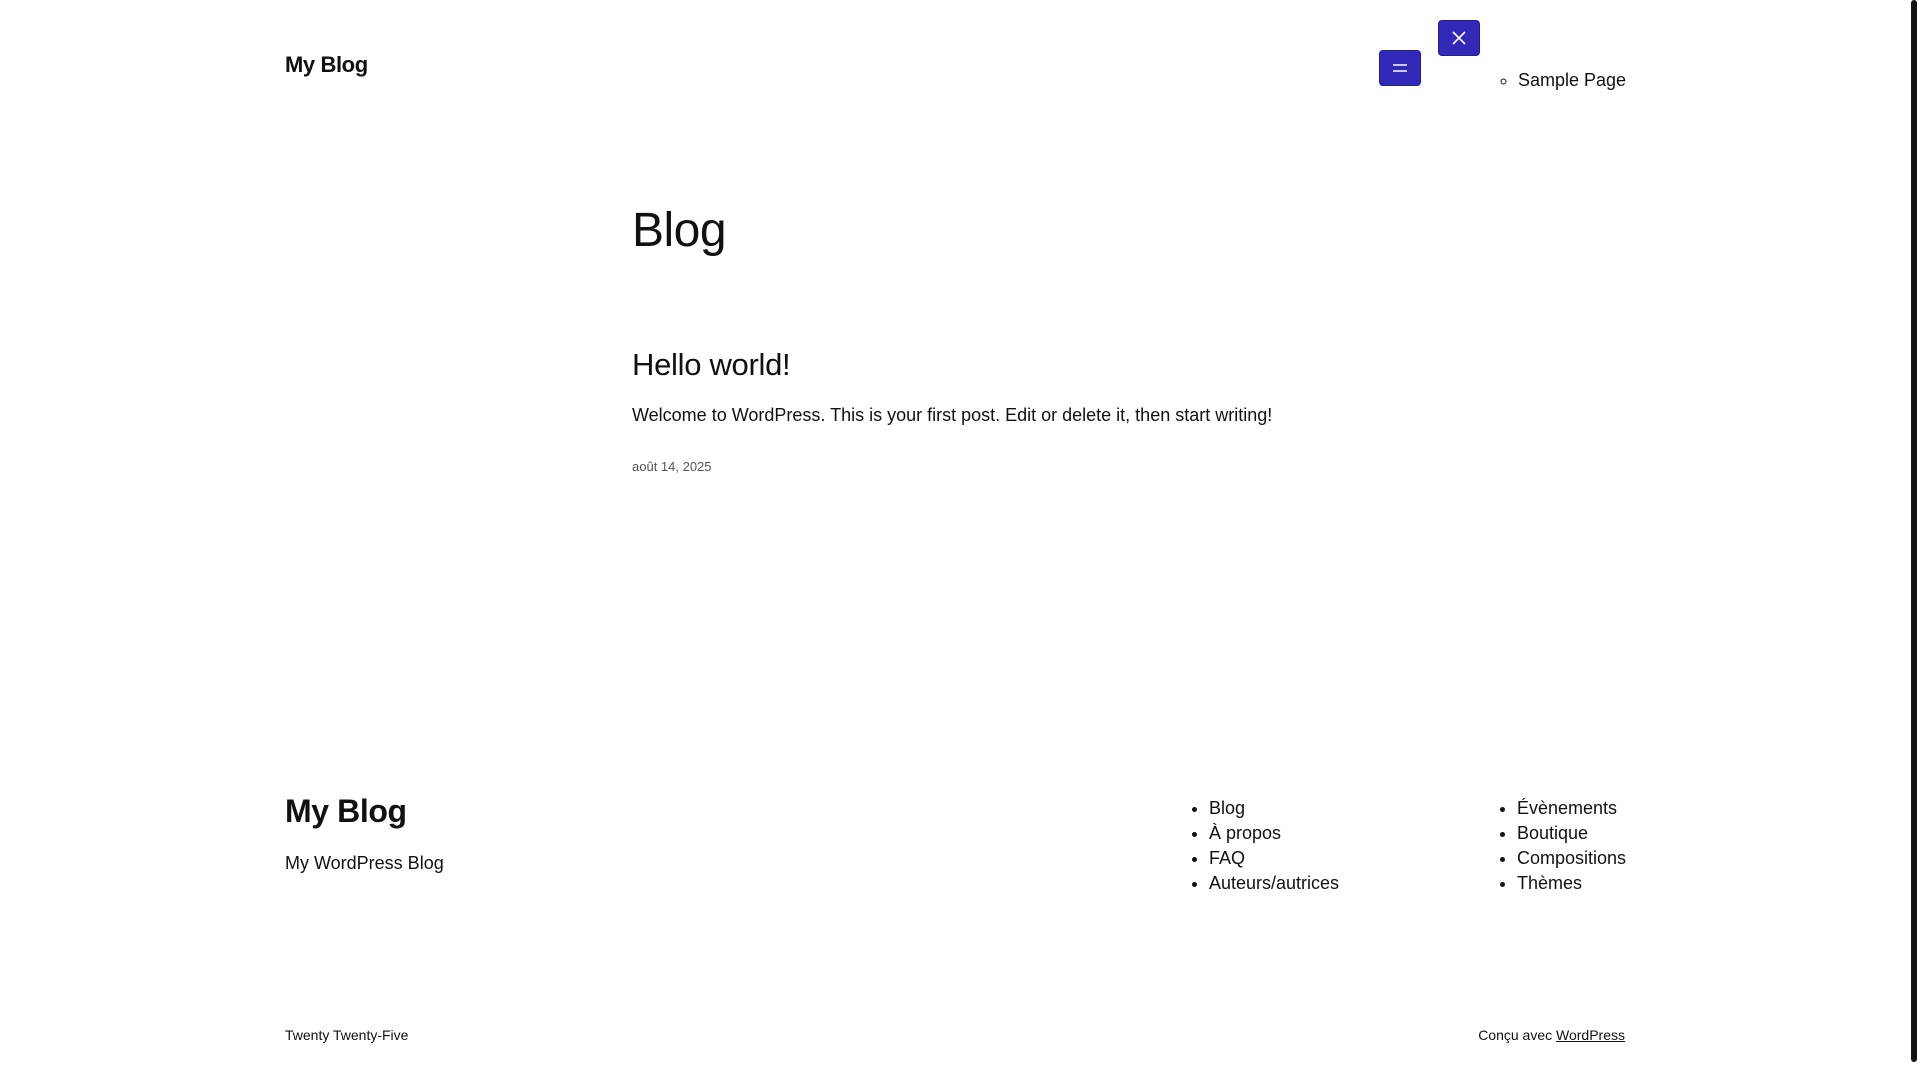 The image size is (1920, 1080). What do you see at coordinates (346, 811) in the screenshot?
I see `footer-site-title-link: My Blog` at bounding box center [346, 811].